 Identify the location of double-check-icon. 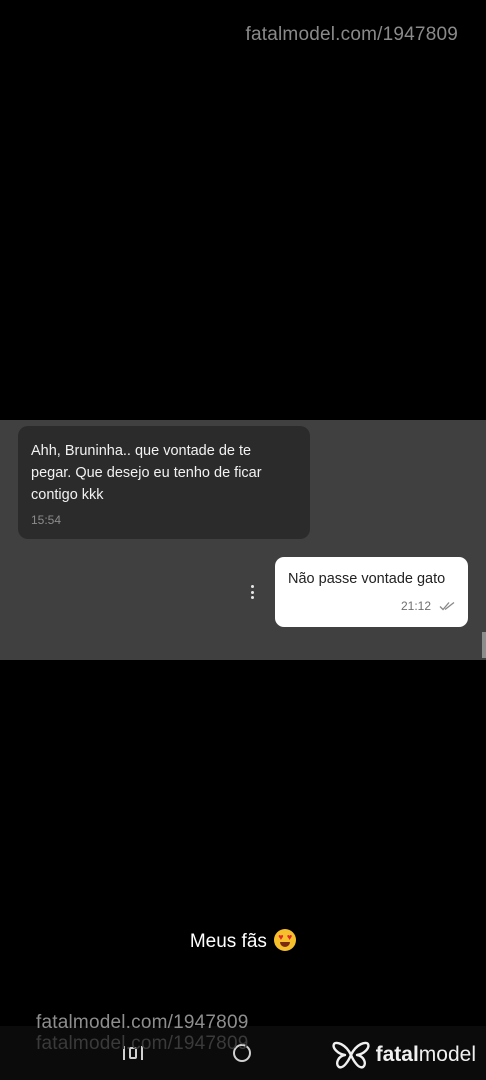
(447, 606).